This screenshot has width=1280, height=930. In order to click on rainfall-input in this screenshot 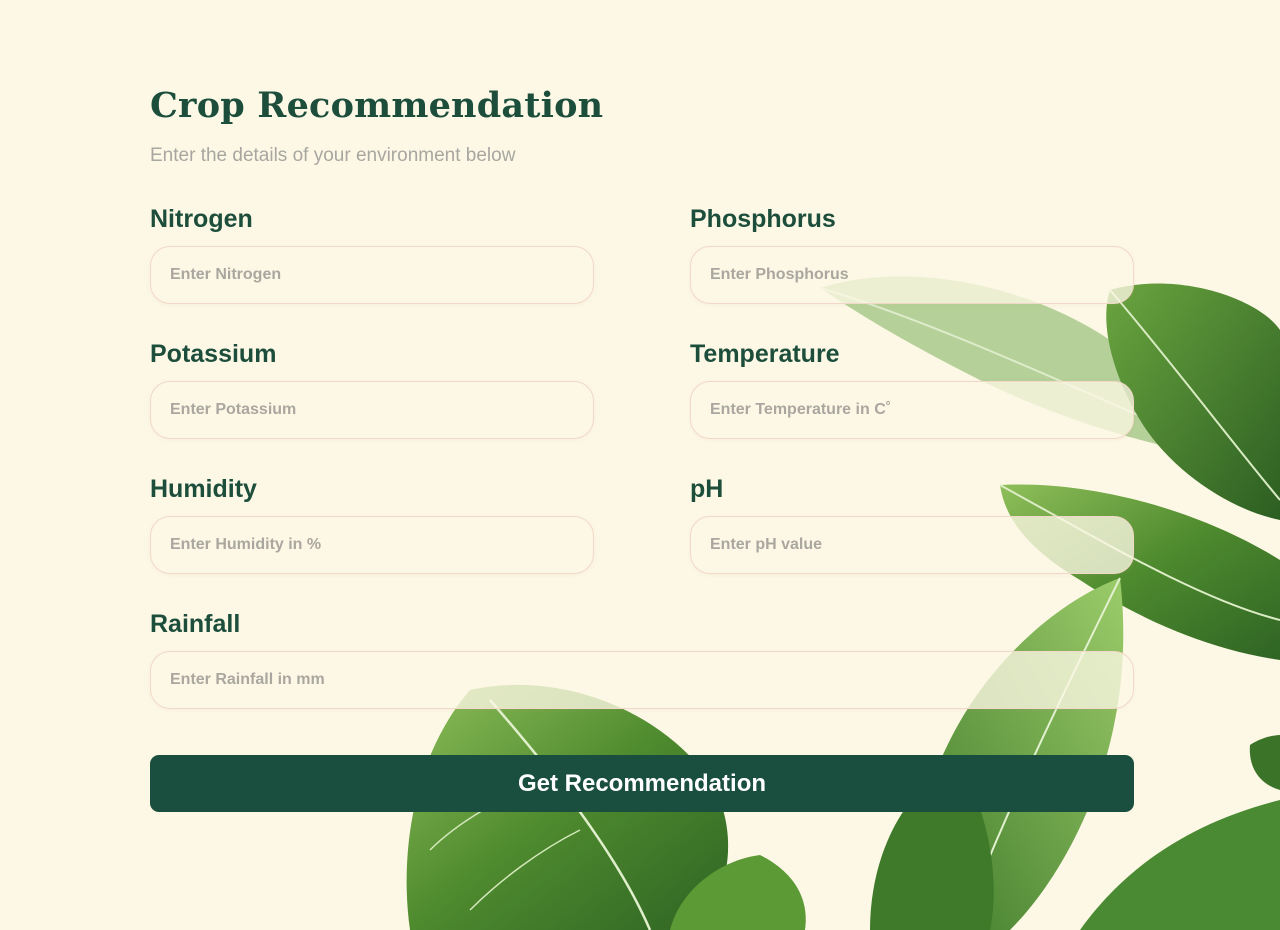, I will do `click(642, 680)`.